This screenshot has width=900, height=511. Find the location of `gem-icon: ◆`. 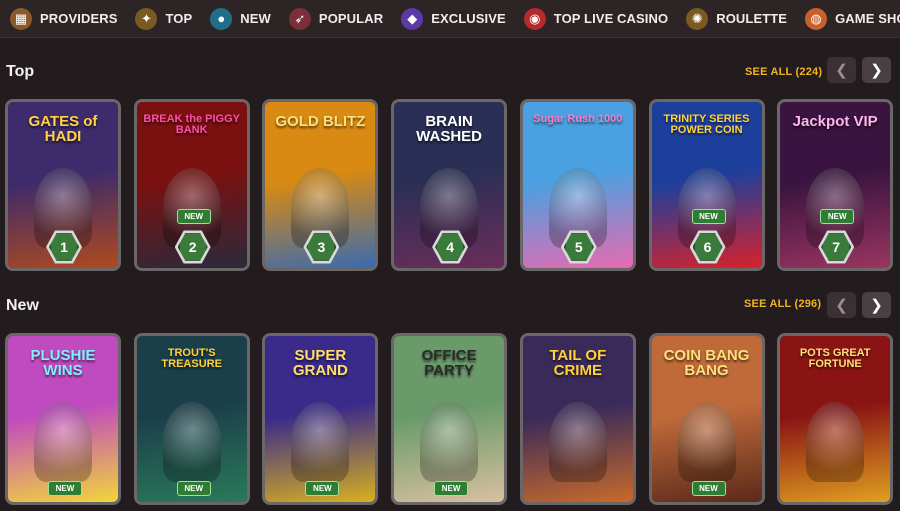

gem-icon: ◆ is located at coordinates (412, 18).